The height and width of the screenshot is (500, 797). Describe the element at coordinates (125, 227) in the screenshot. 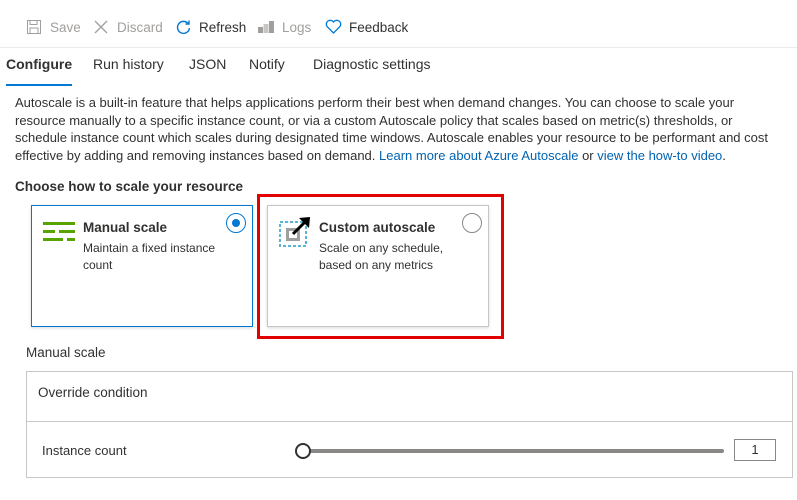

I see `manual-scale-title: Manual scale` at that location.